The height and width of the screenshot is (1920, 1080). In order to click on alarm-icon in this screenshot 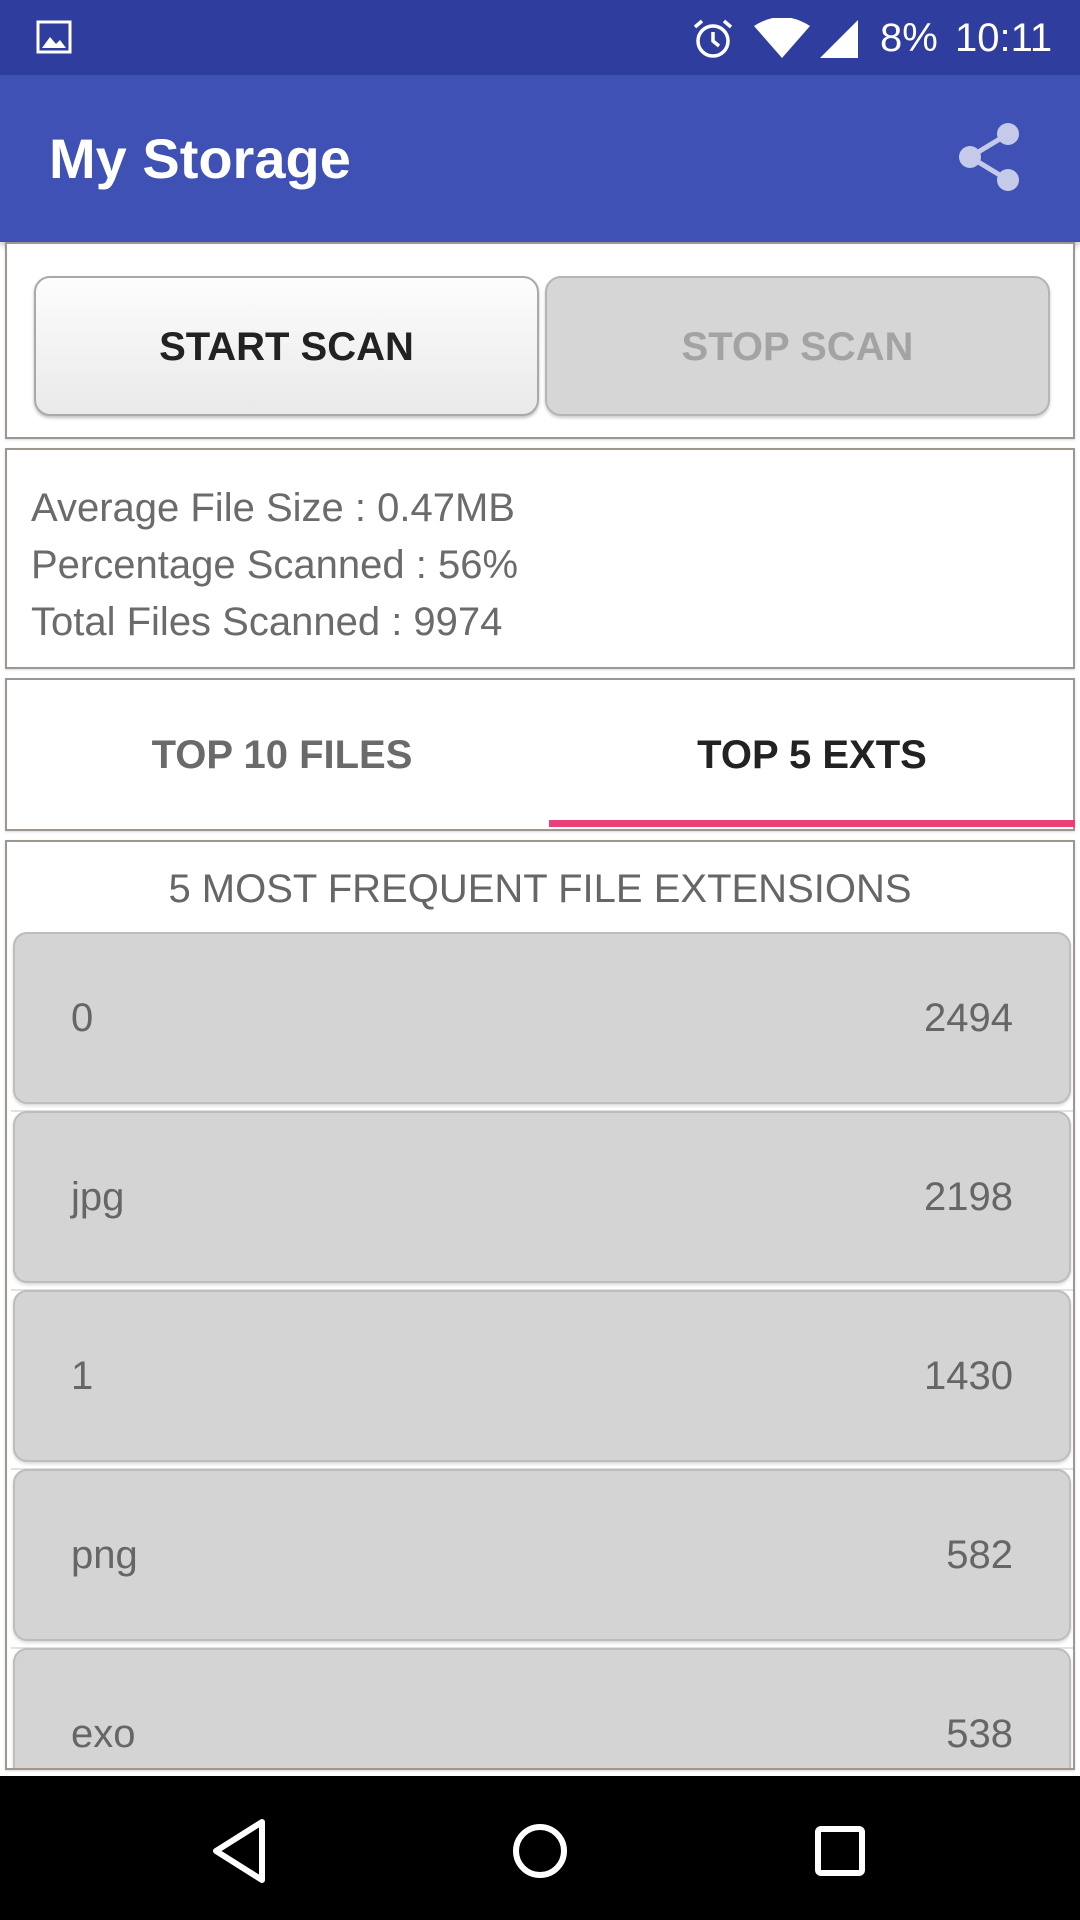, I will do `click(713, 38)`.